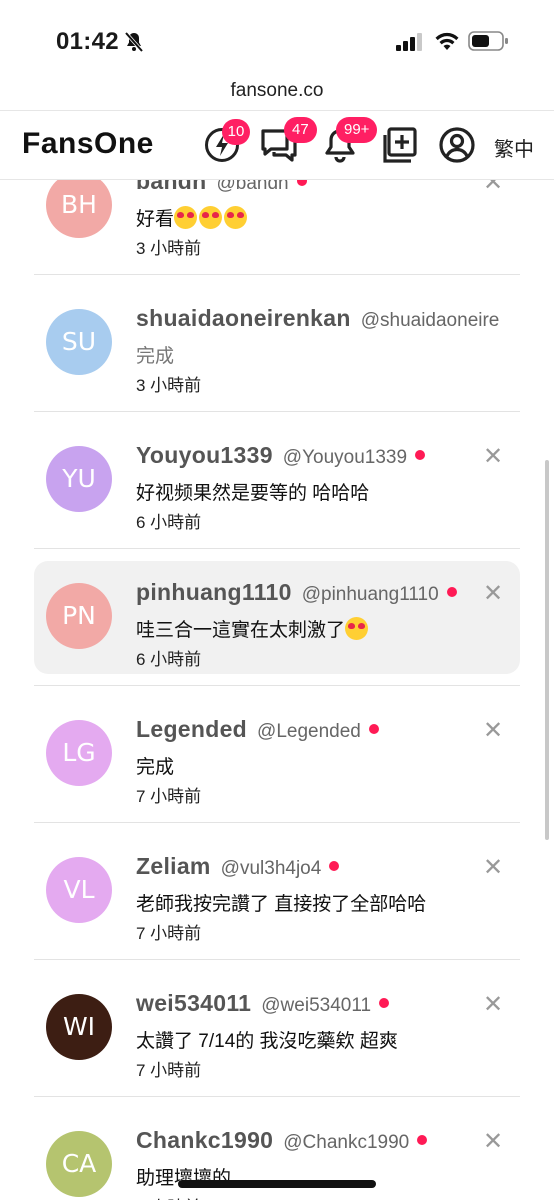 This screenshot has width=554, height=1200. I want to click on name-row: Zeliam @vul3h4jo4, so click(238, 866).